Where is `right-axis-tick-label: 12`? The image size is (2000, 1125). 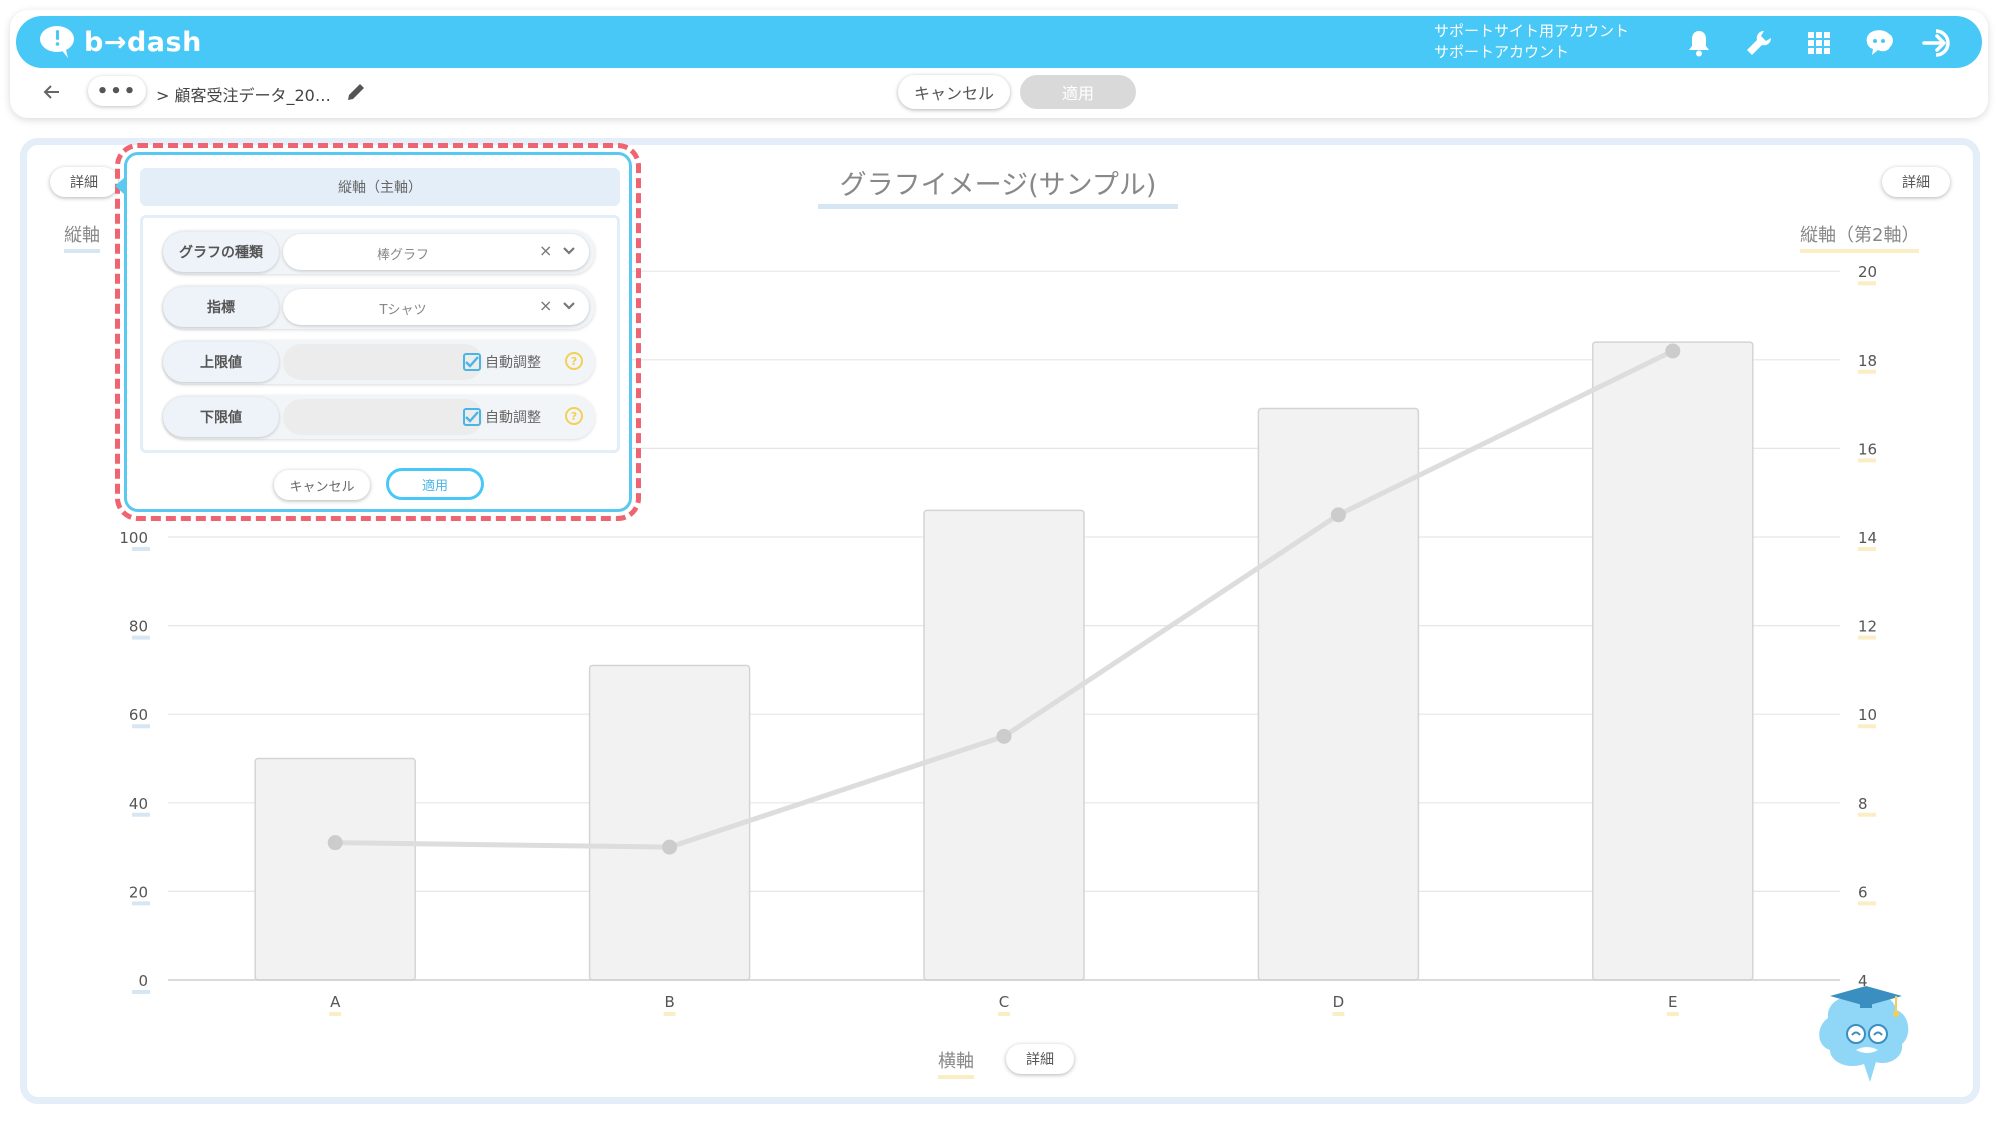 right-axis-tick-label: 12 is located at coordinates (1867, 627).